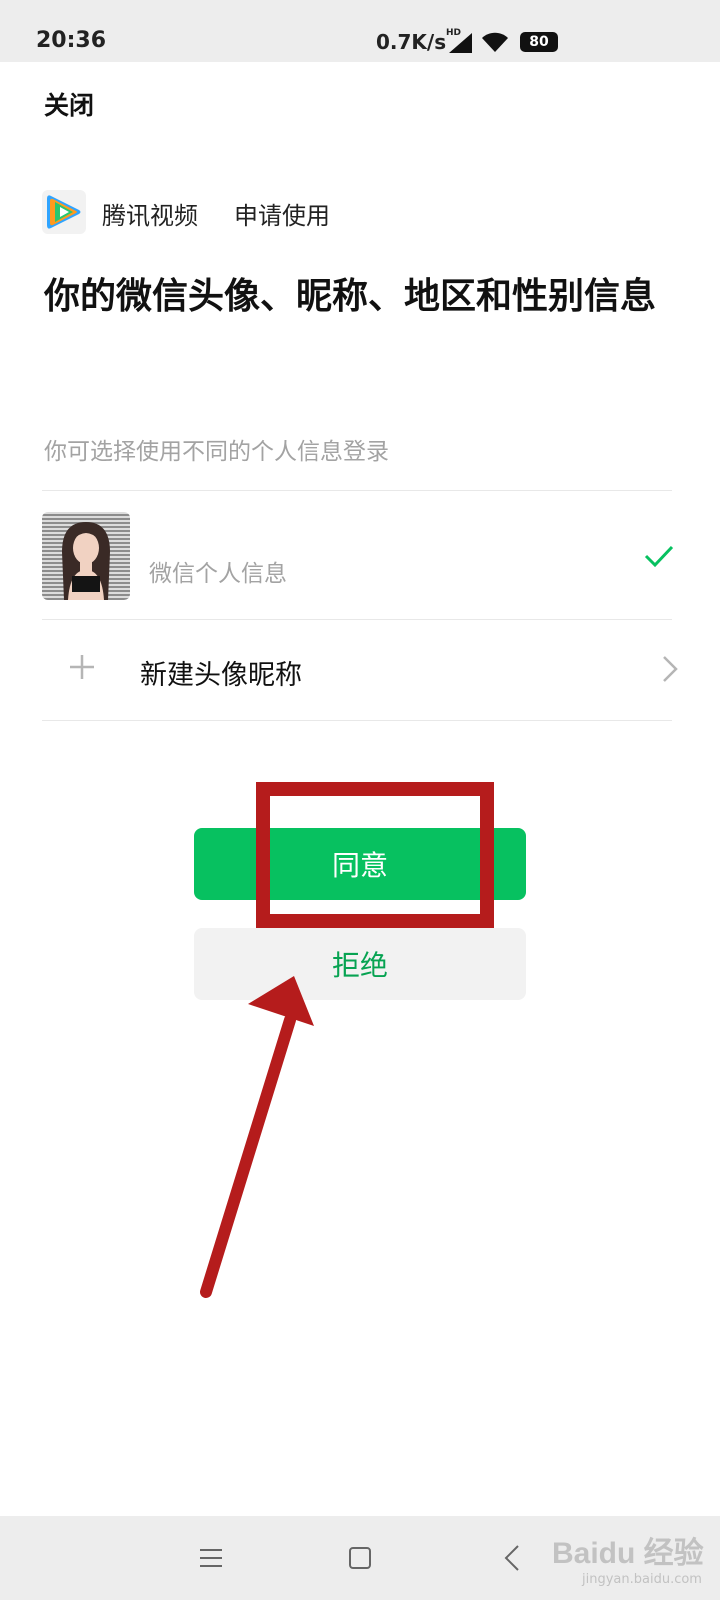  What do you see at coordinates (69, 104) in the screenshot?
I see `close-button: 关闭` at bounding box center [69, 104].